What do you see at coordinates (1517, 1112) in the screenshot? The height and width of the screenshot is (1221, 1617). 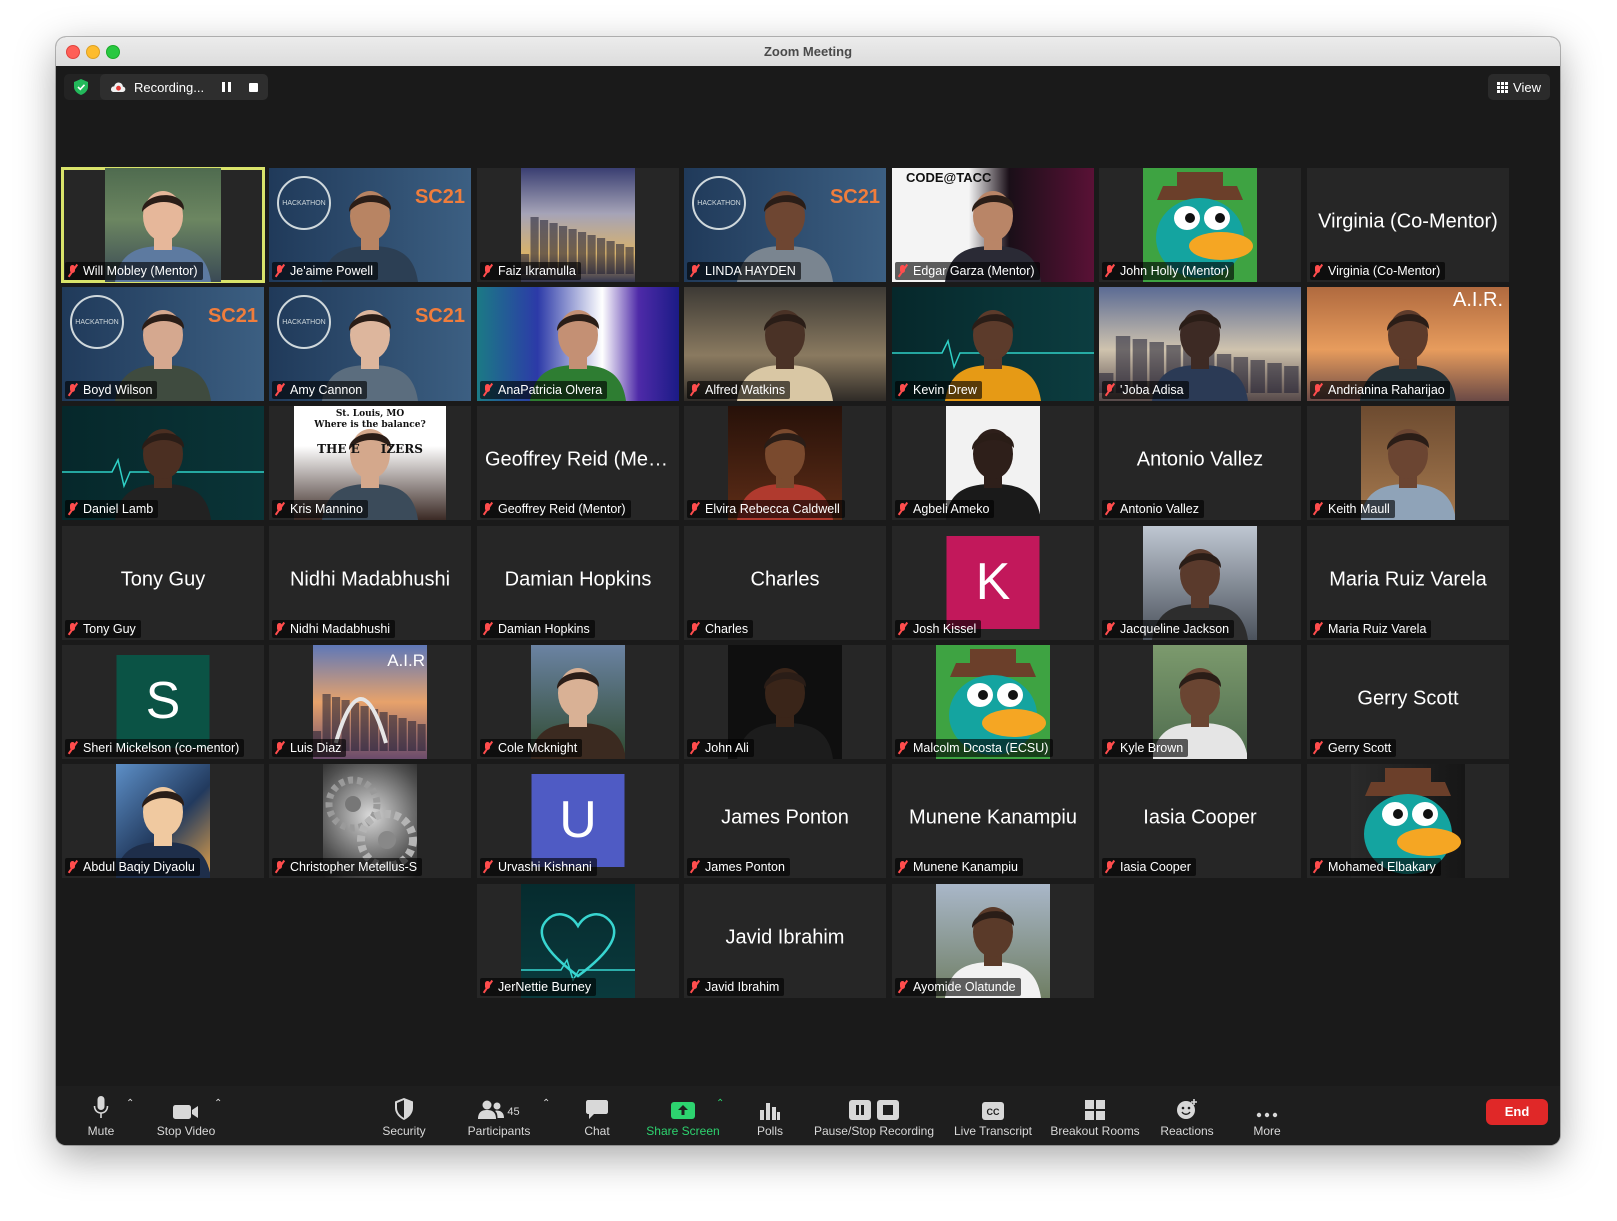 I see `end-meeting-button: End` at bounding box center [1517, 1112].